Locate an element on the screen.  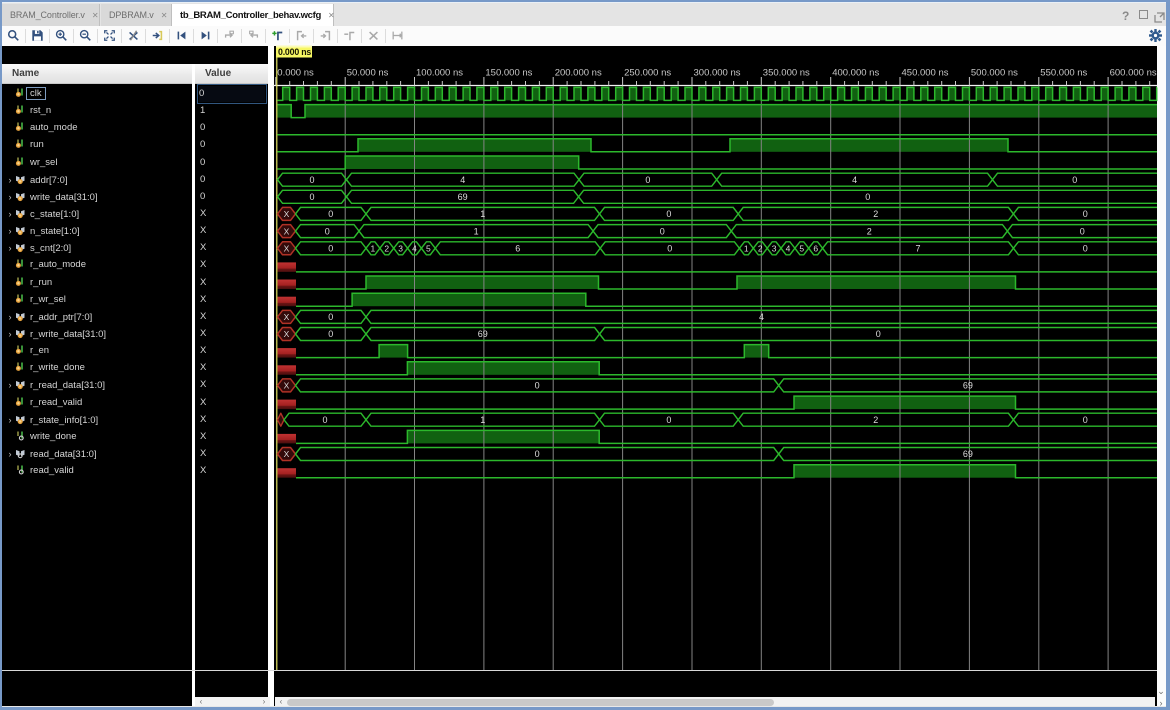
svg-text: 550.000 ns is located at coordinates (1063, 73).